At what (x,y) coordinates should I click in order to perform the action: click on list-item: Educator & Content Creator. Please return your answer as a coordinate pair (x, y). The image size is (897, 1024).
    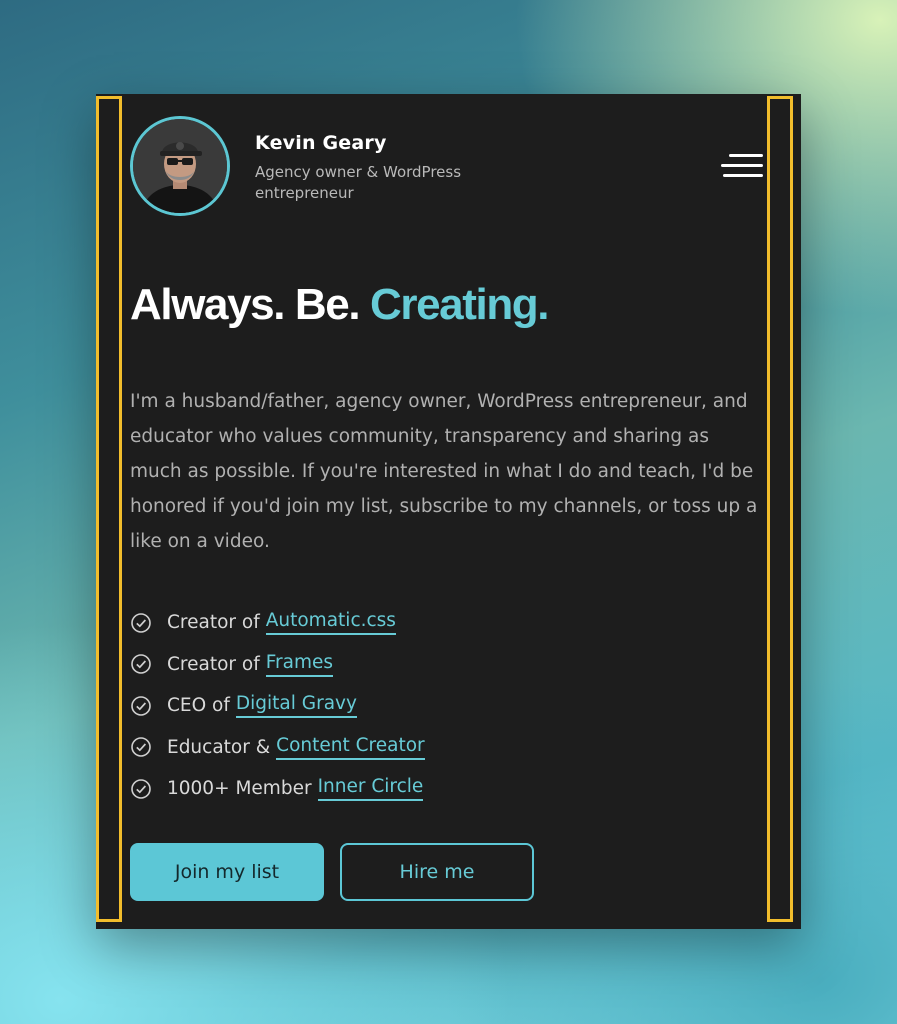
    Looking at the image, I should click on (277, 748).